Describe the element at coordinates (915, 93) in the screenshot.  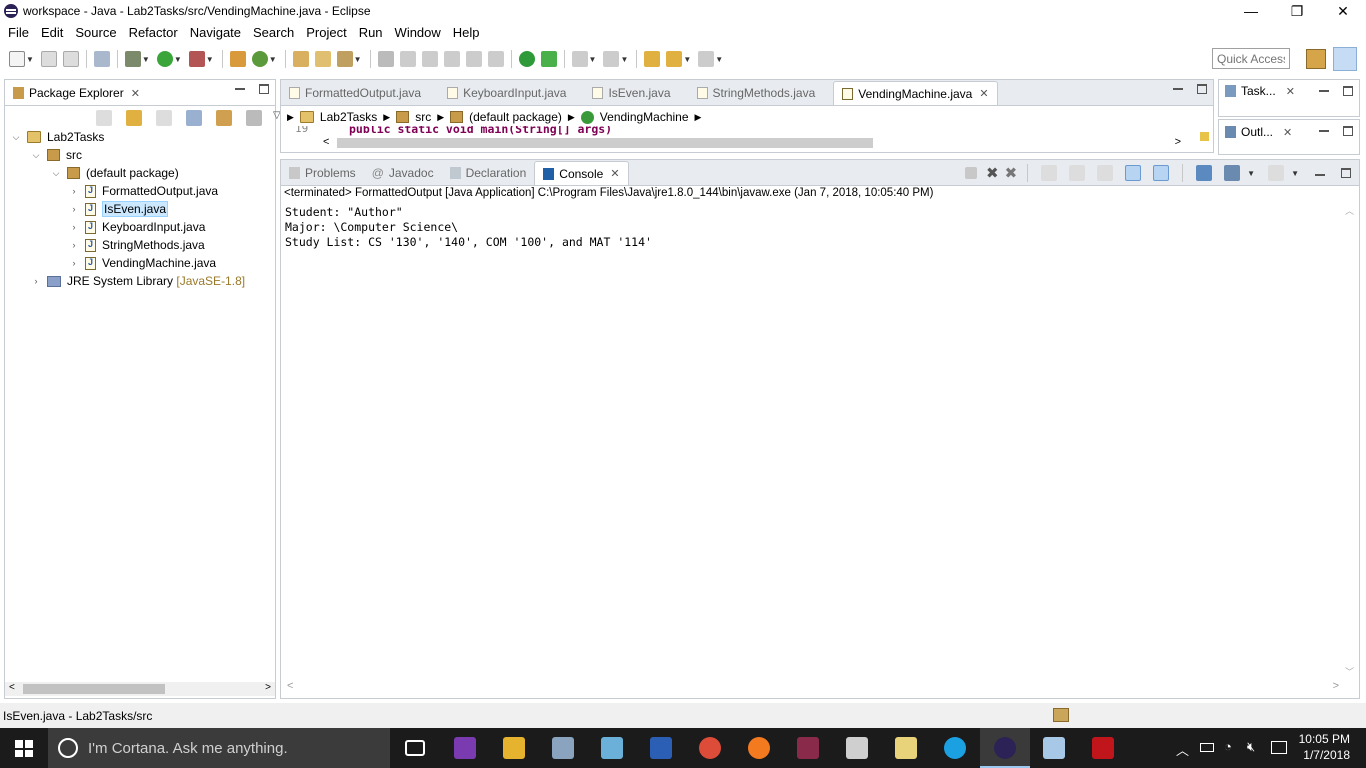
I see `editor-tab-active: VendingMachine.java ✕` at that location.